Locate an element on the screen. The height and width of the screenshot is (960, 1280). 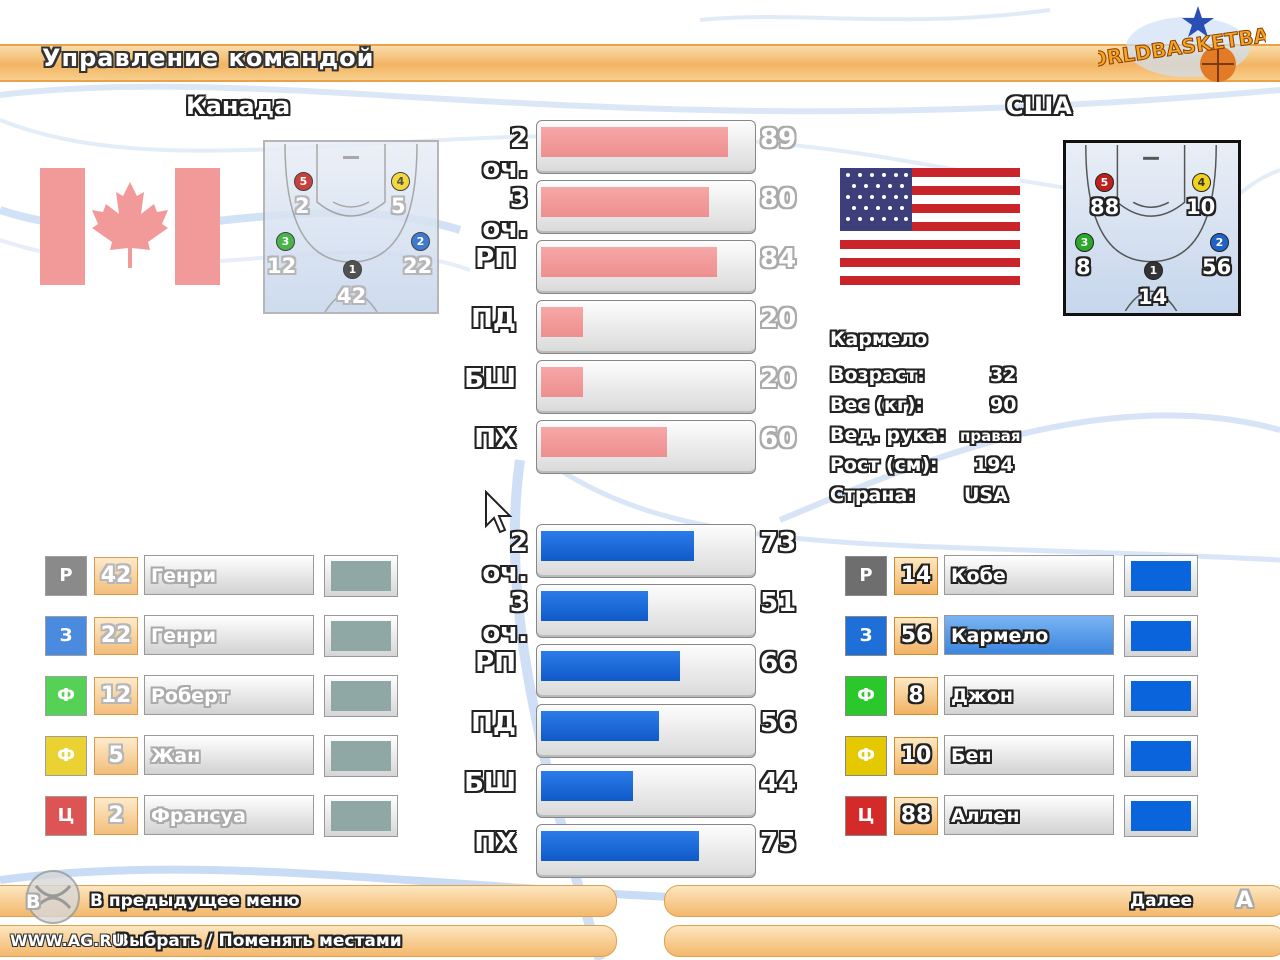
select-label: Выбрать / Поменять местами is located at coordinates (259, 941).